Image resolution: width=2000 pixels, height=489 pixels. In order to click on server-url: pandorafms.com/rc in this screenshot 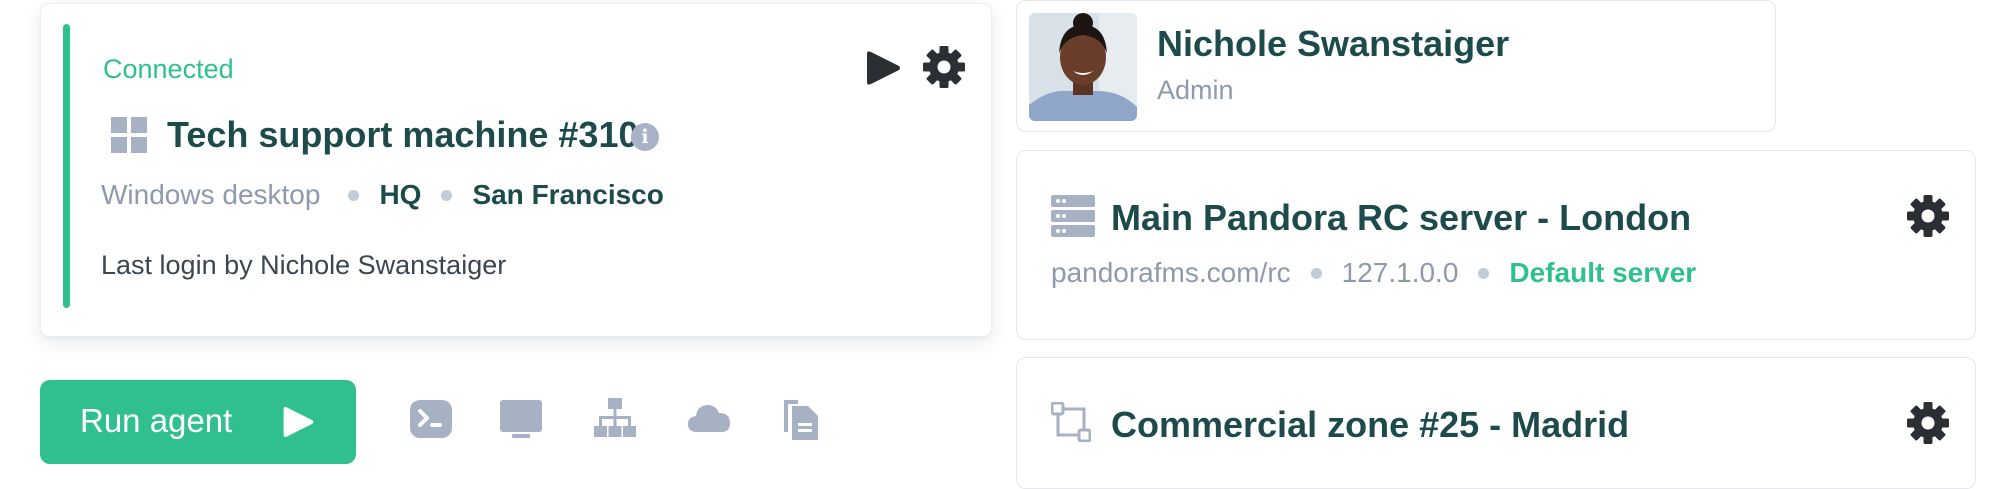, I will do `click(1171, 272)`.